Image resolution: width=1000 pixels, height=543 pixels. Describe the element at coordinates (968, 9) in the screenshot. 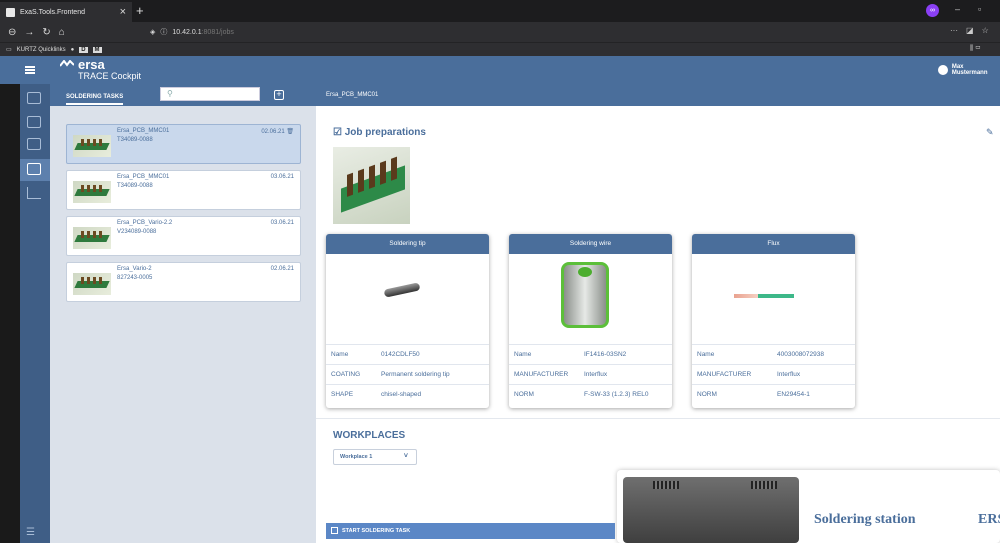

I see `window-controls: – ▫` at that location.